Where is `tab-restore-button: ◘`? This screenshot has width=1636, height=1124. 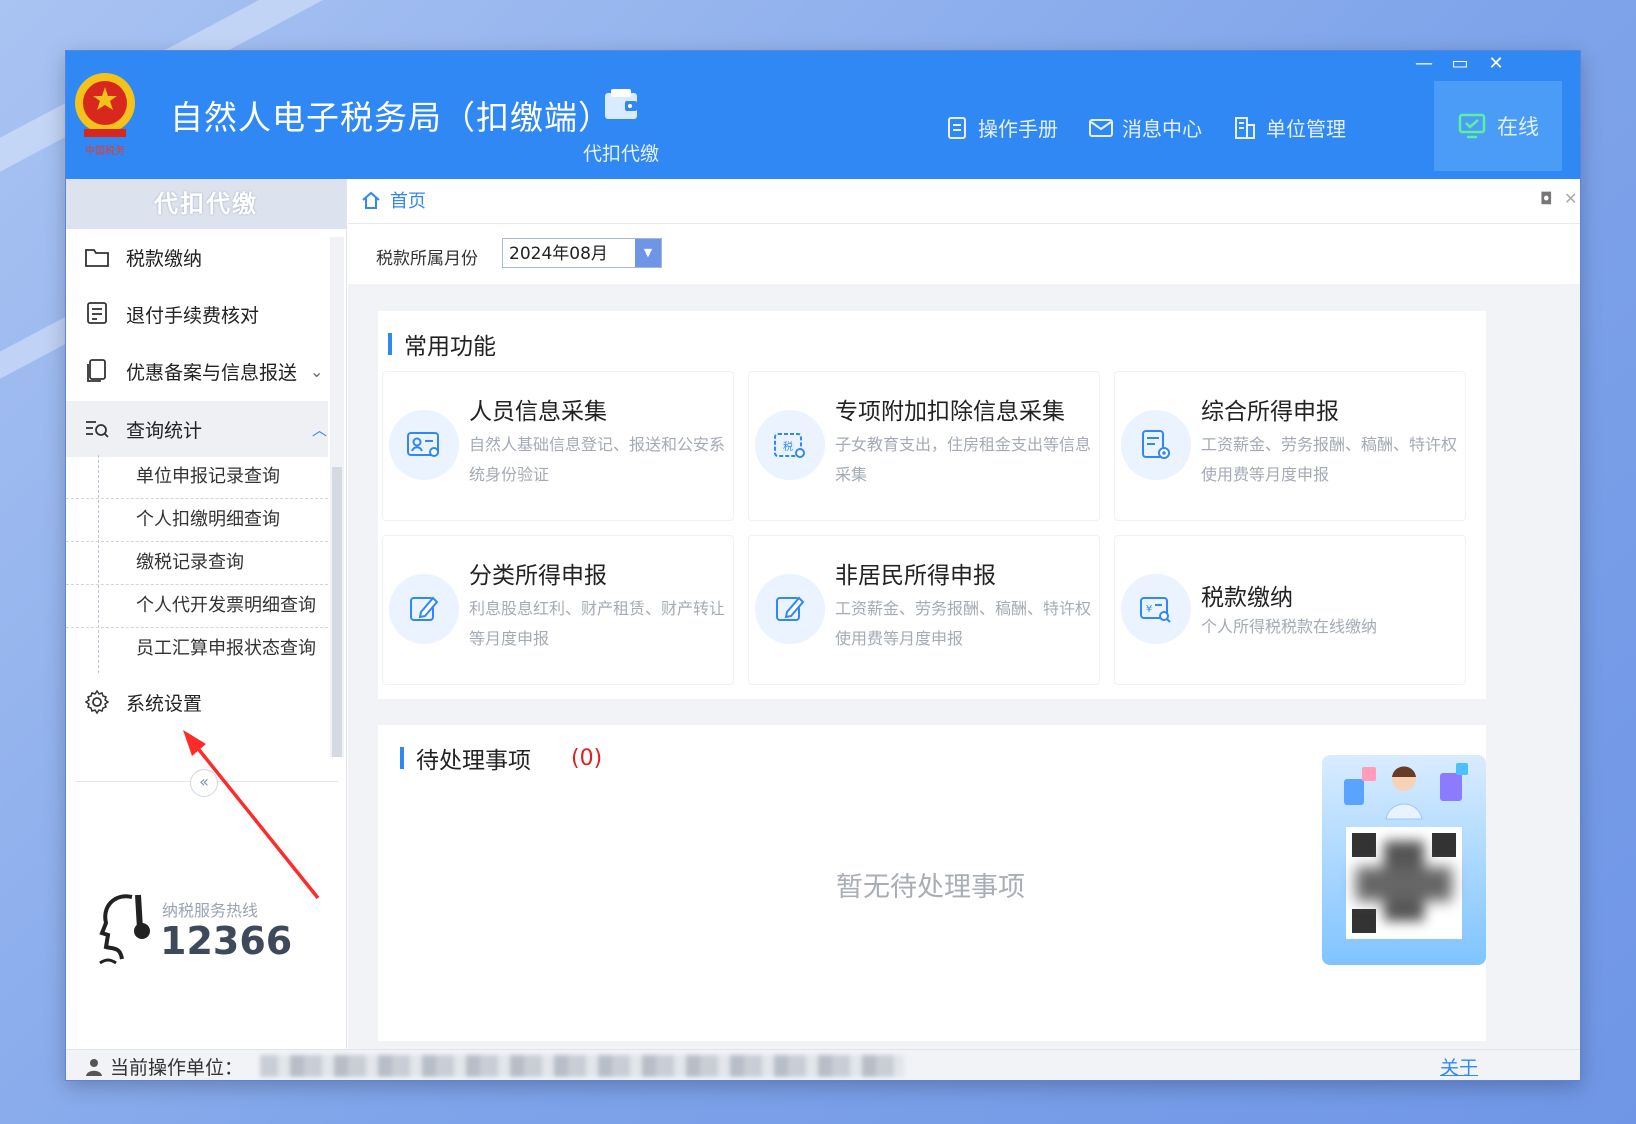
tab-restore-button: ◘ is located at coordinates (1546, 198).